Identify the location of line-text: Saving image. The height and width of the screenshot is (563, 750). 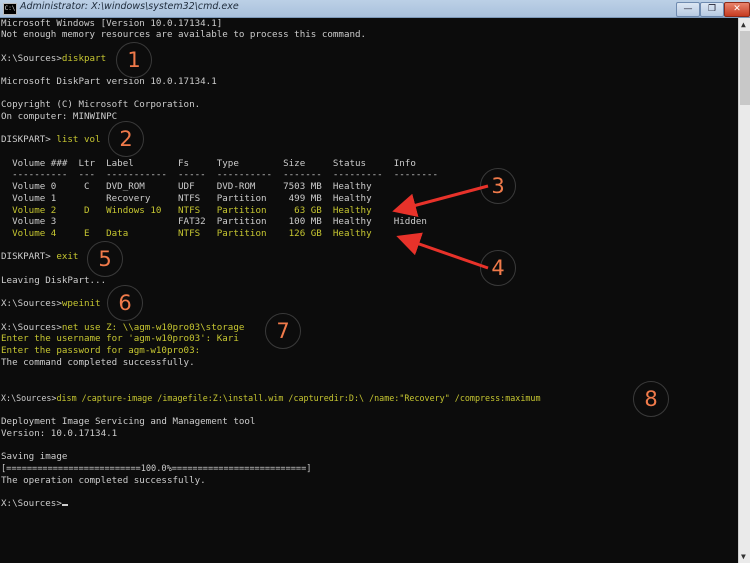
(34, 456).